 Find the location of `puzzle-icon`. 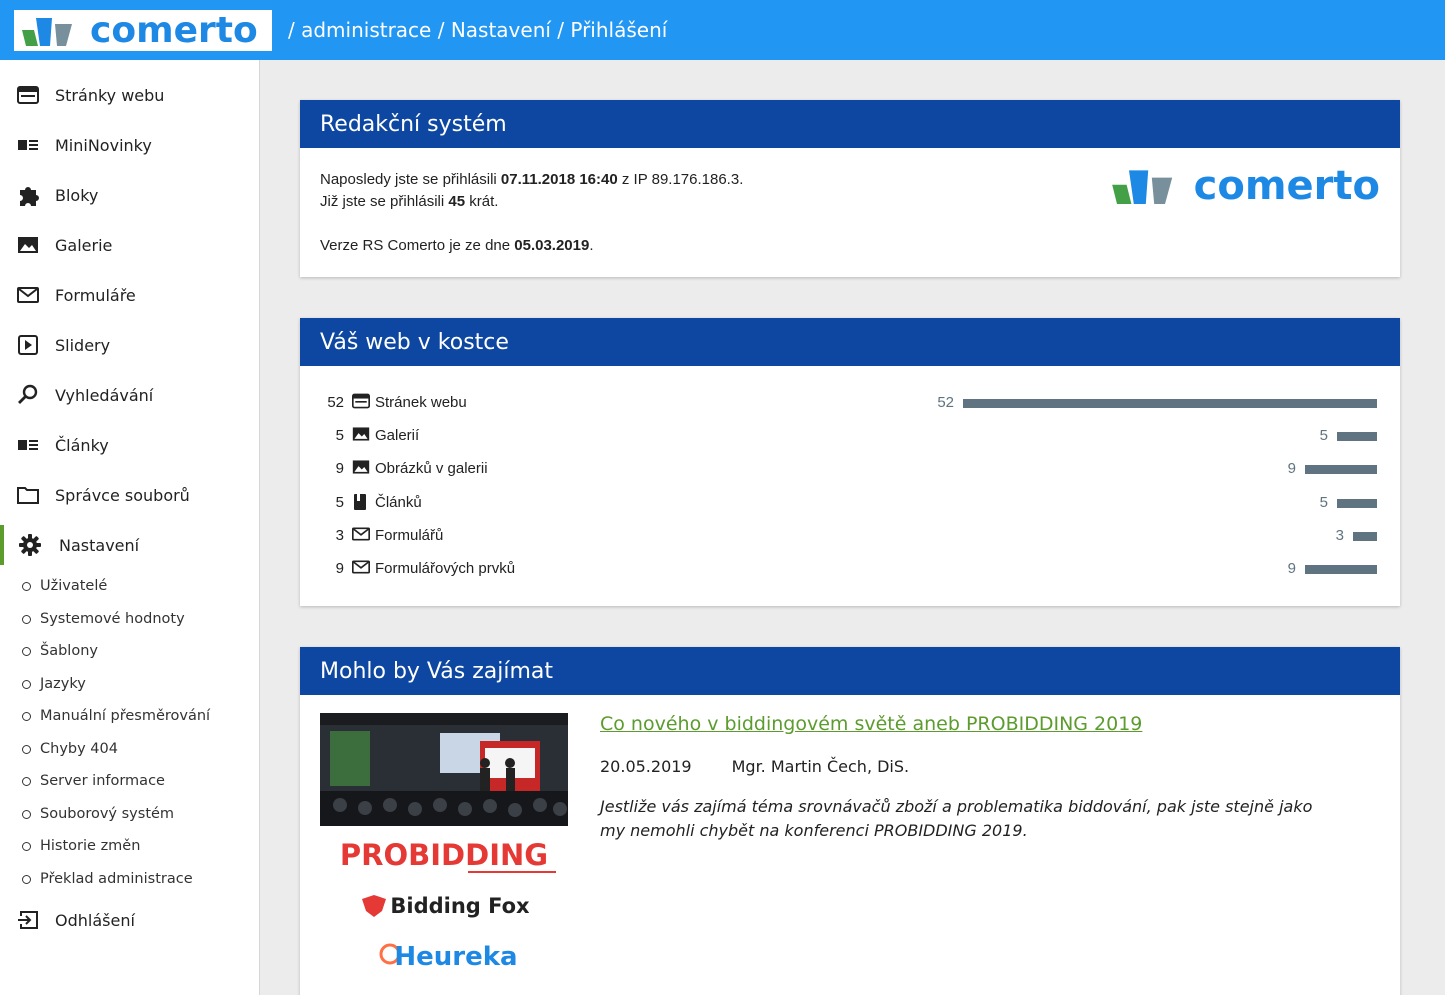

puzzle-icon is located at coordinates (28, 195).